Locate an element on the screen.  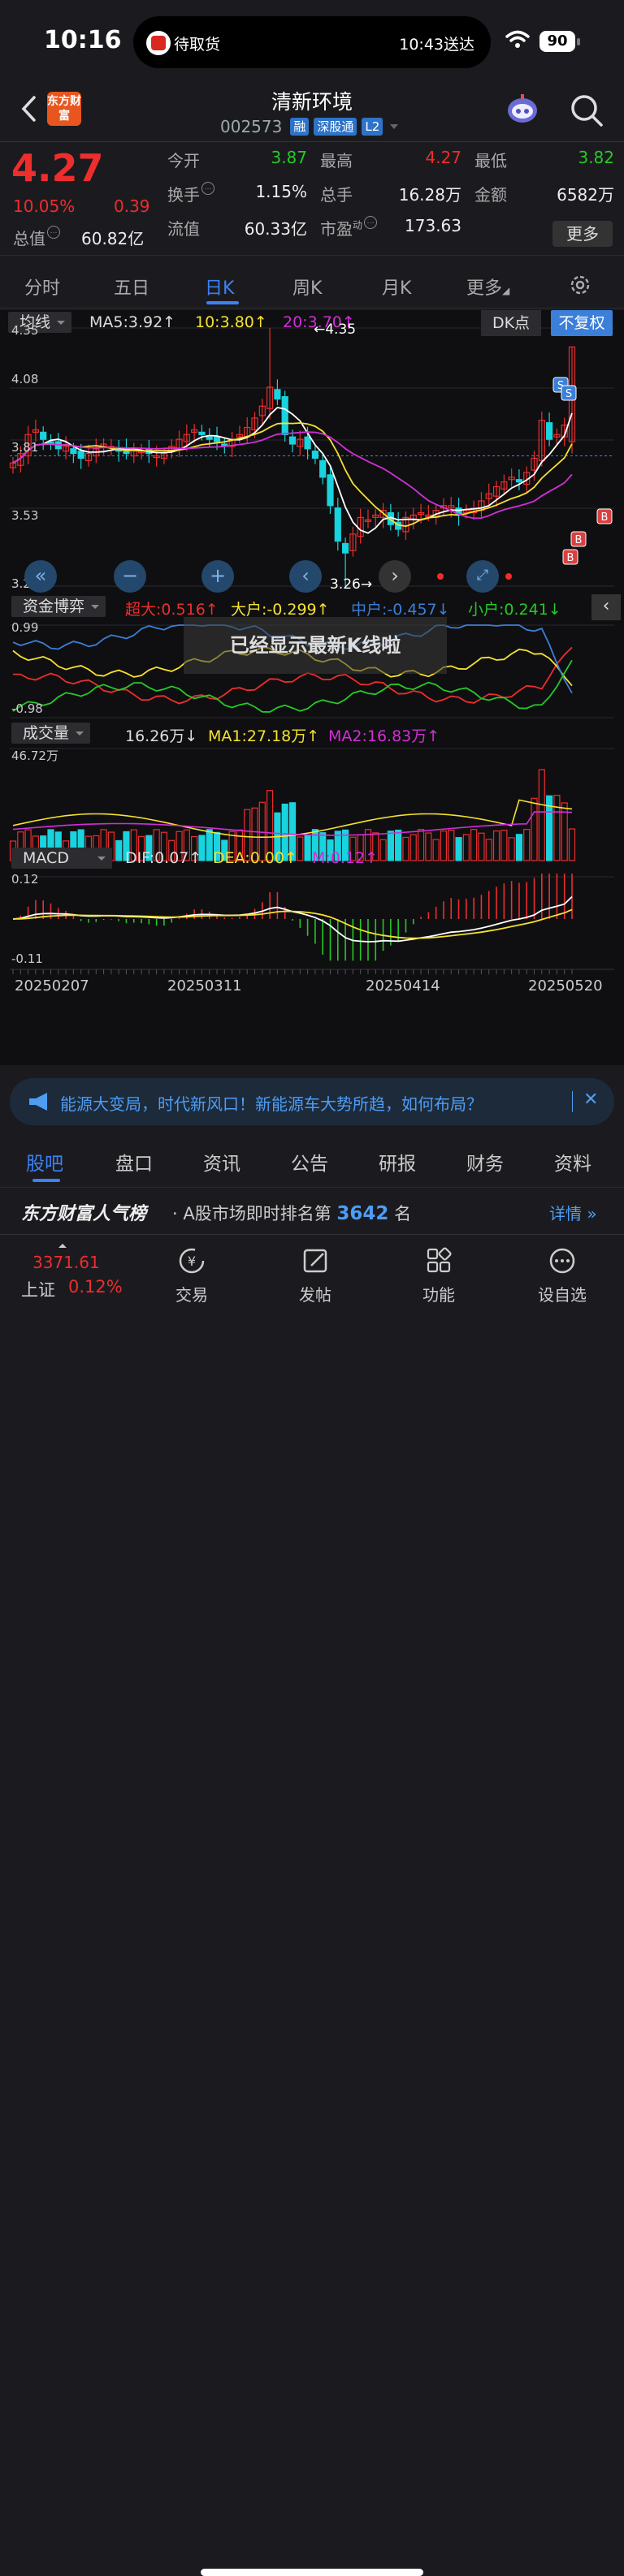
nav-post: 发帖 is located at coordinates (315, 1275).